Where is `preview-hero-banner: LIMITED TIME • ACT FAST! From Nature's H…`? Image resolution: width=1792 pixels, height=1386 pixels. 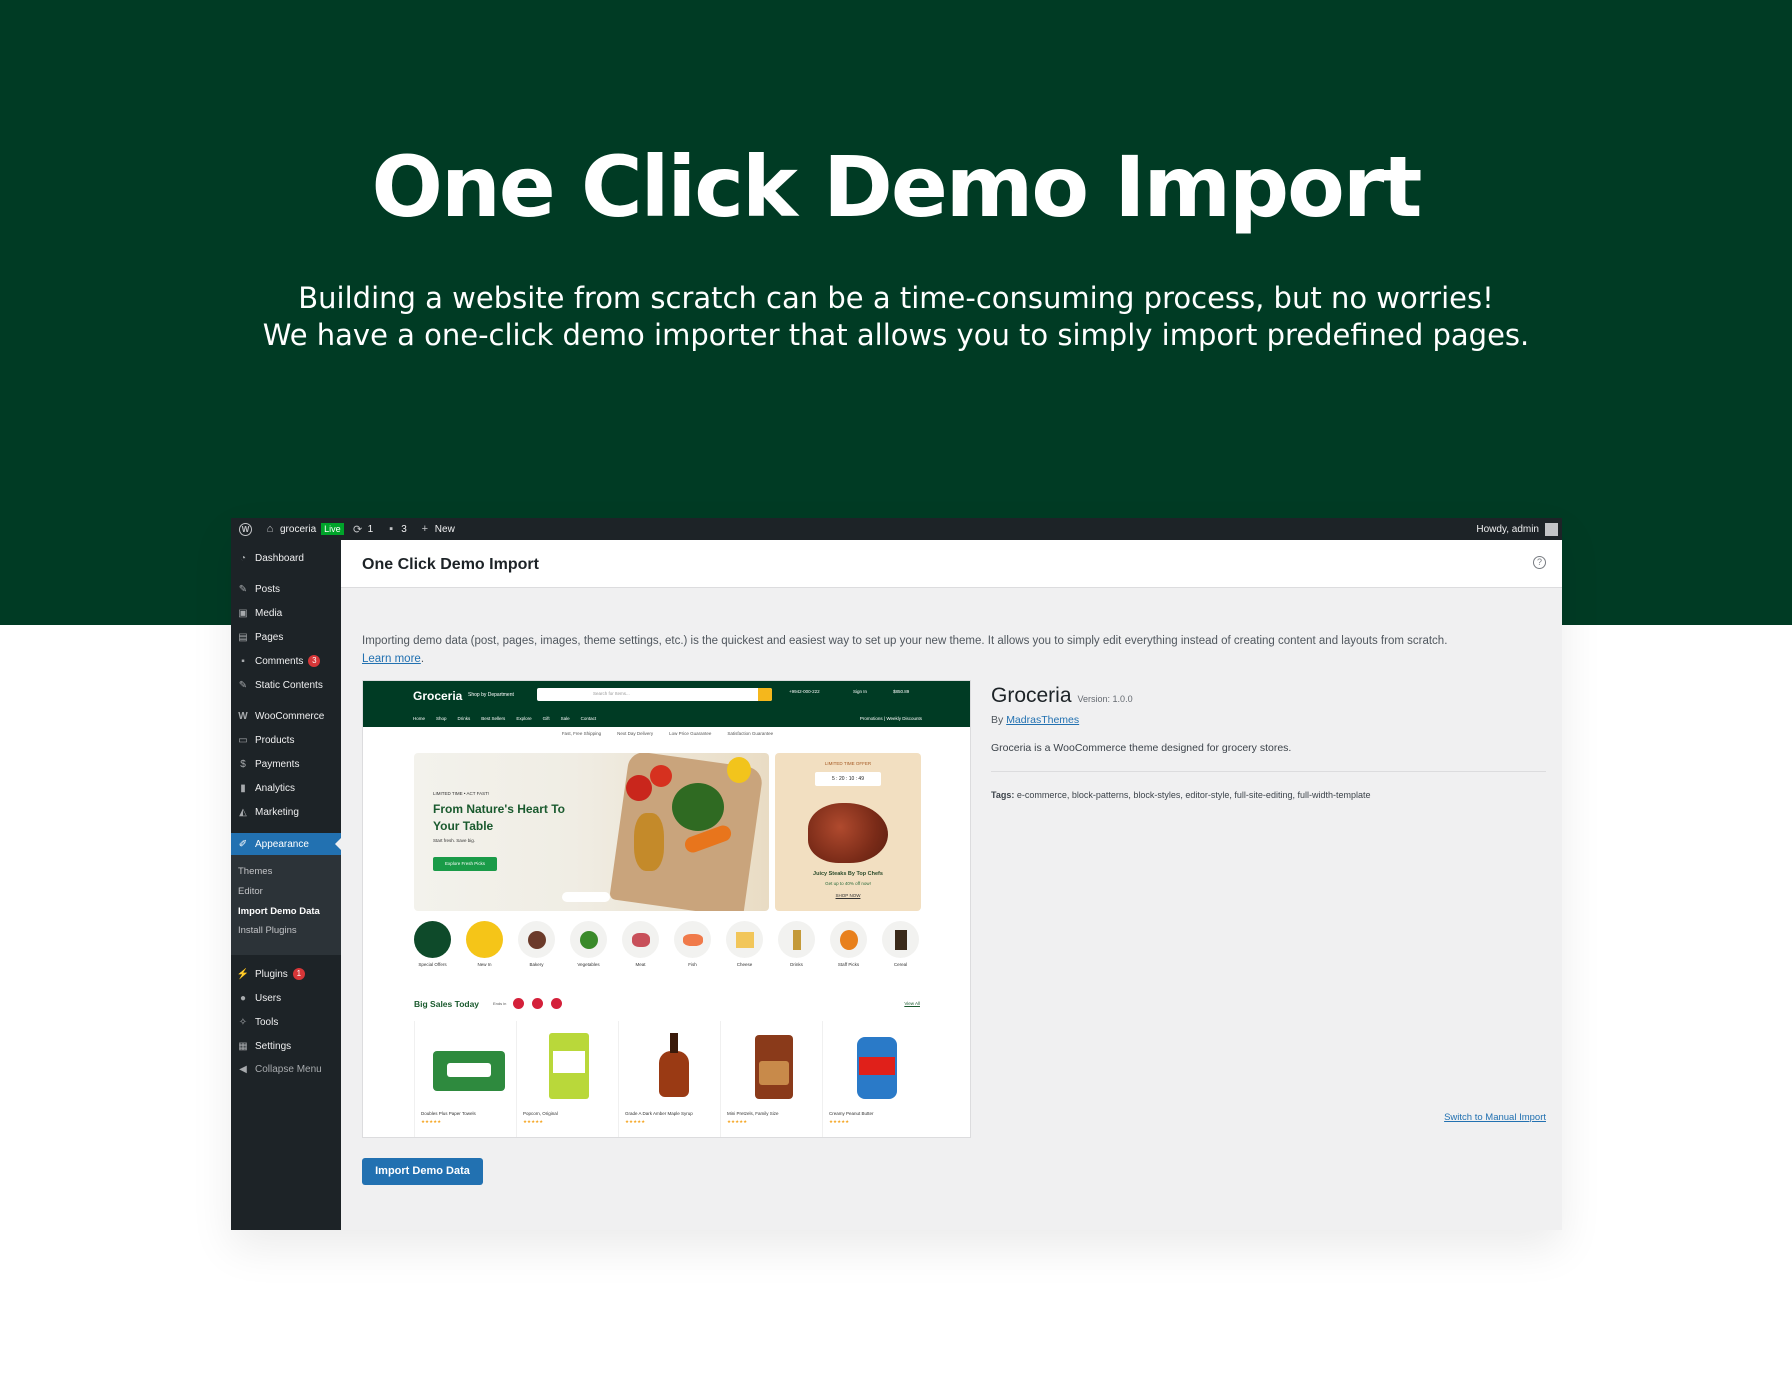 preview-hero-banner: LIMITED TIME • ACT FAST! From Nature's H… is located at coordinates (591, 832).